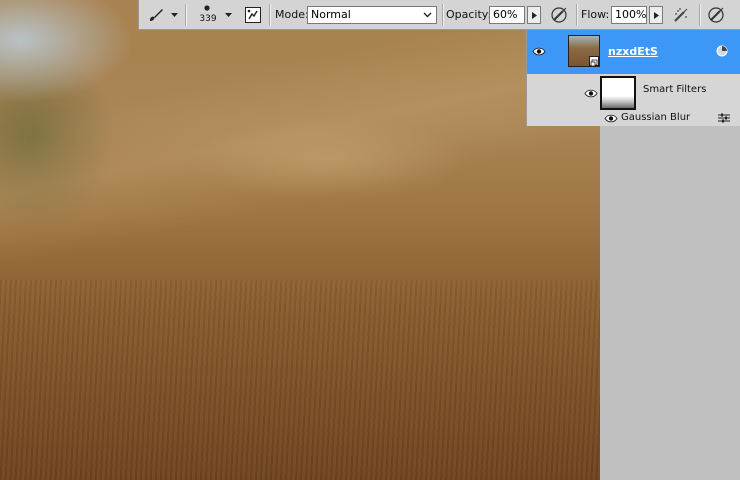  What do you see at coordinates (595, 14) in the screenshot?
I see `flow-label: Flow:` at bounding box center [595, 14].